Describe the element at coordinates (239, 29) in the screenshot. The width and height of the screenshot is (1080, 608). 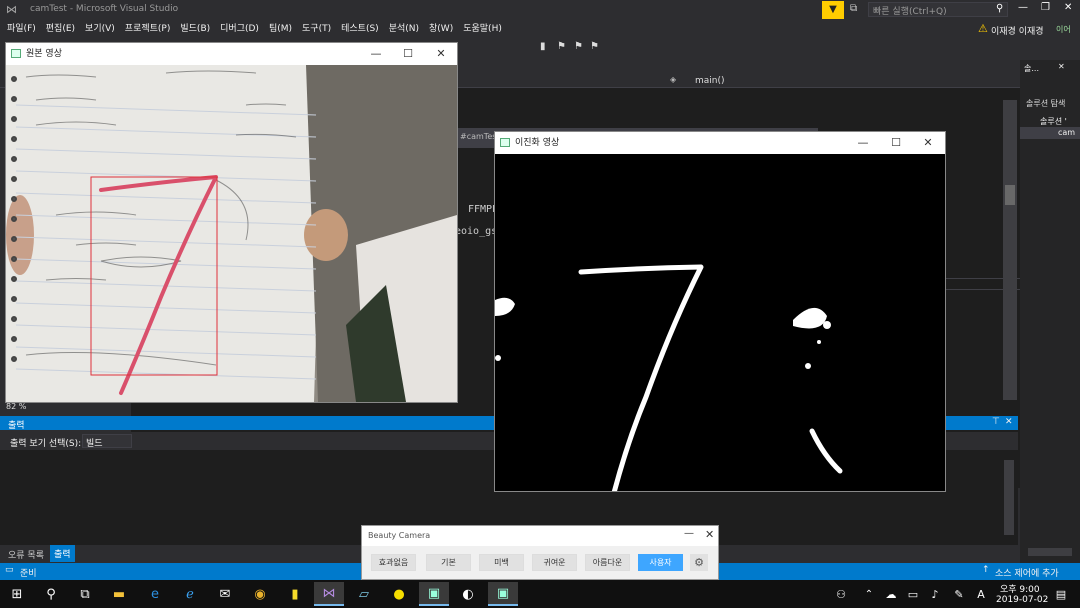
I see `menu-debug: 디버그(D)` at that location.